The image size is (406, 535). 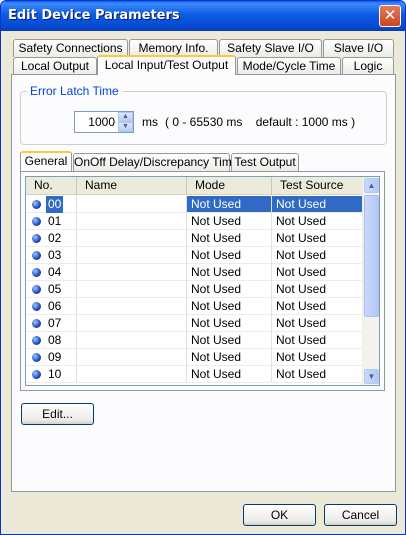 I want to click on tab-mode-cycle-time: Mode/Cycle Time, so click(x=289, y=66).